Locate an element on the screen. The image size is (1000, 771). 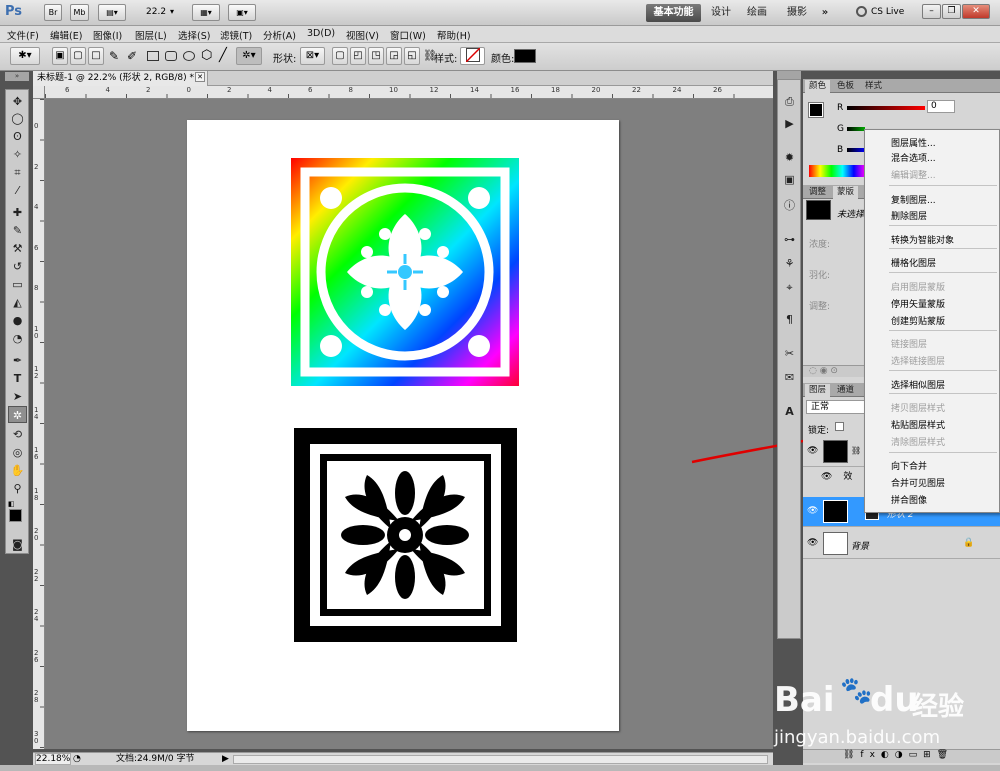
menu-layer: 图层(L) is located at coordinates (151, 35).